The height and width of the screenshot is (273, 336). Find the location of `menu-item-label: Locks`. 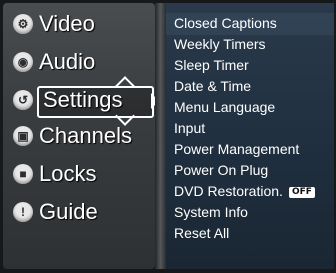

menu-item-label: Locks is located at coordinates (68, 173).